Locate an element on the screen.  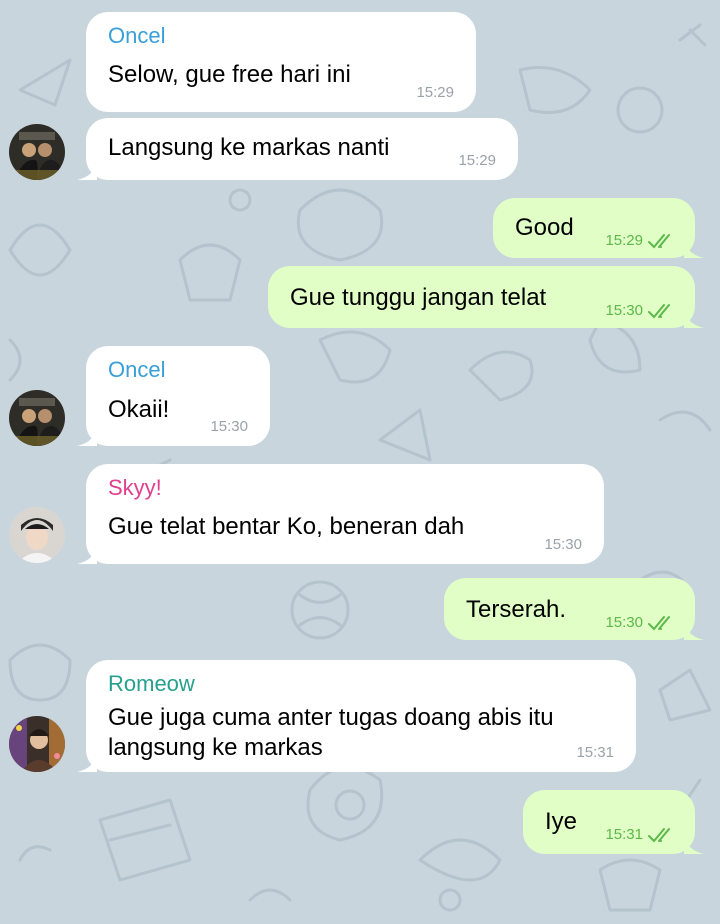
sender-name: Skyy! is located at coordinates (135, 488).